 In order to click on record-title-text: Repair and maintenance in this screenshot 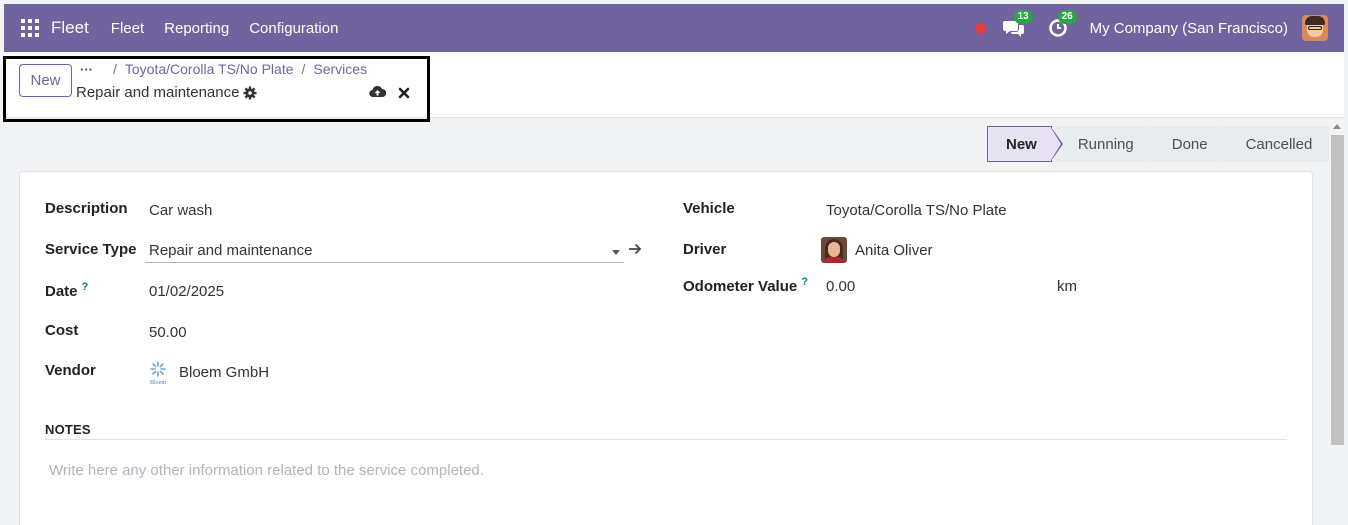, I will do `click(158, 92)`.